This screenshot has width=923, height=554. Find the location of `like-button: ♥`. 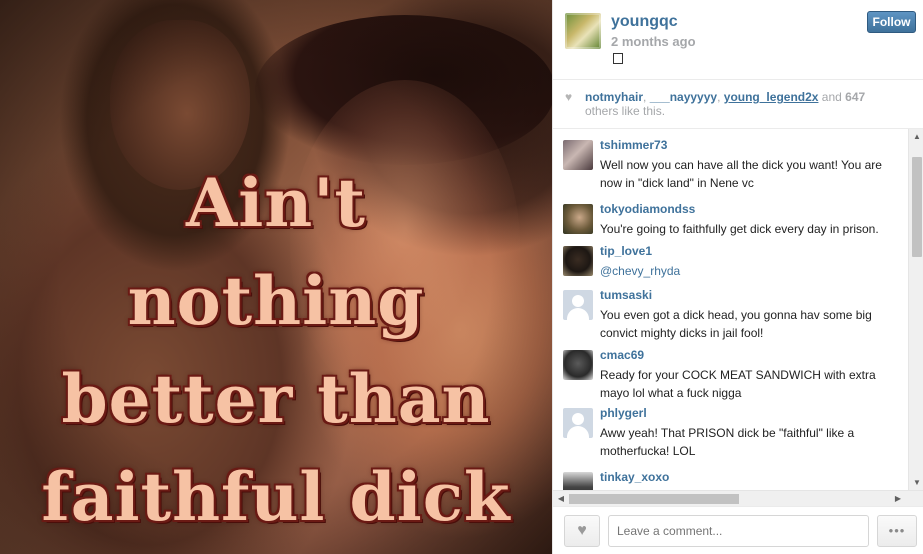

like-button: ♥ is located at coordinates (582, 531).